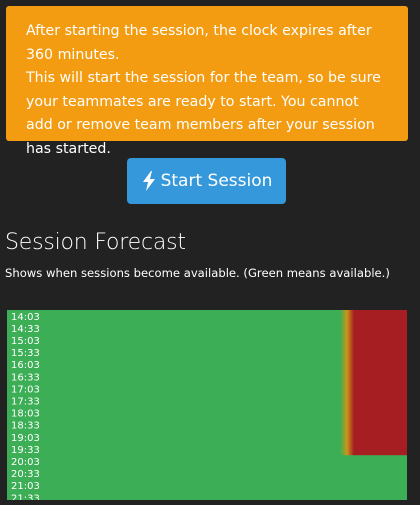 The height and width of the screenshot is (505, 420). I want to click on forecast-row: 20:03, so click(207, 461).